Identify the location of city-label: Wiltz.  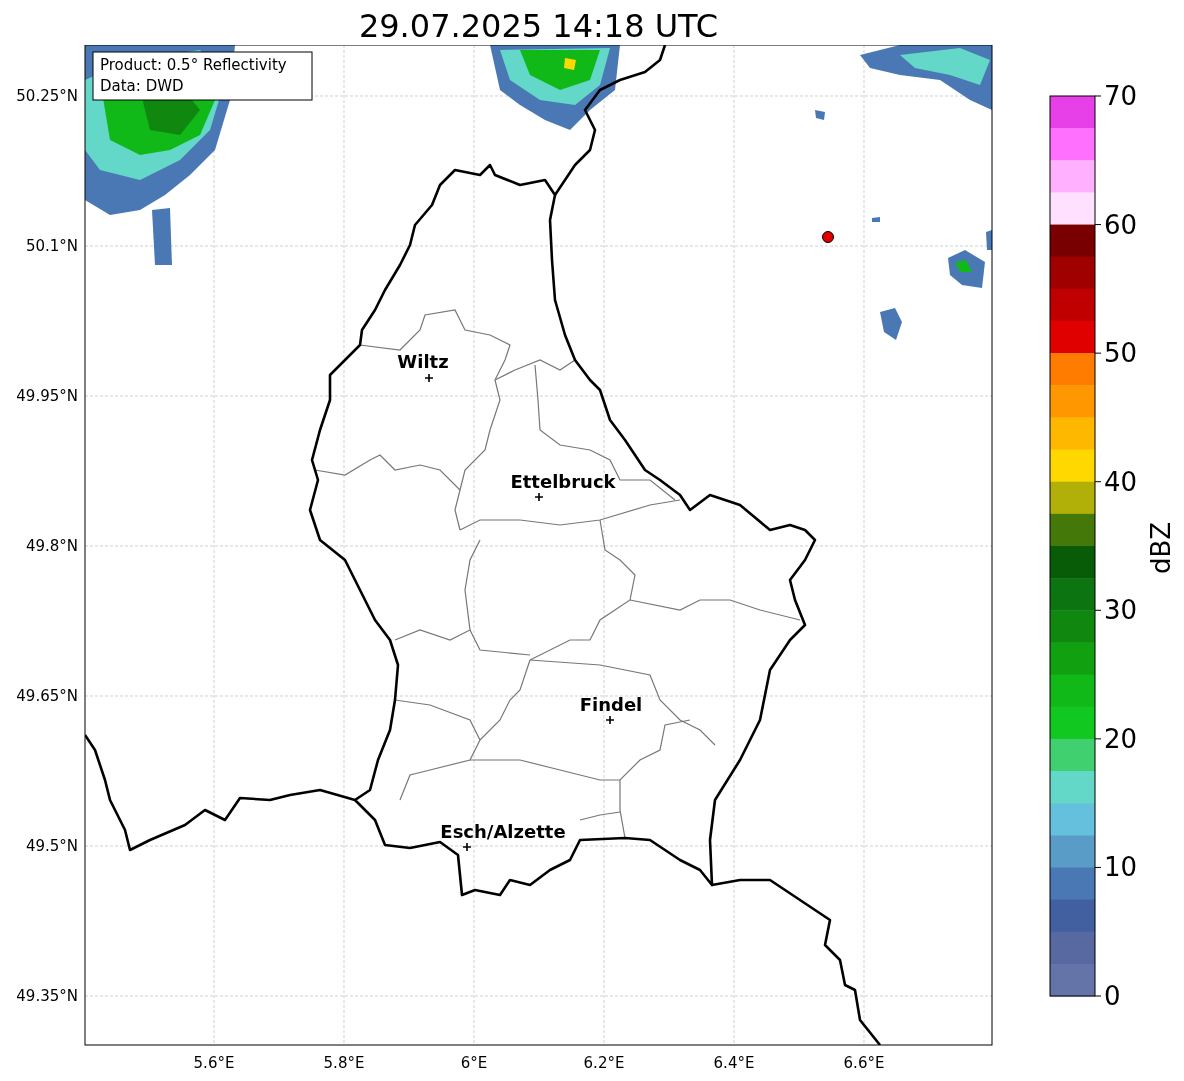
(423, 361).